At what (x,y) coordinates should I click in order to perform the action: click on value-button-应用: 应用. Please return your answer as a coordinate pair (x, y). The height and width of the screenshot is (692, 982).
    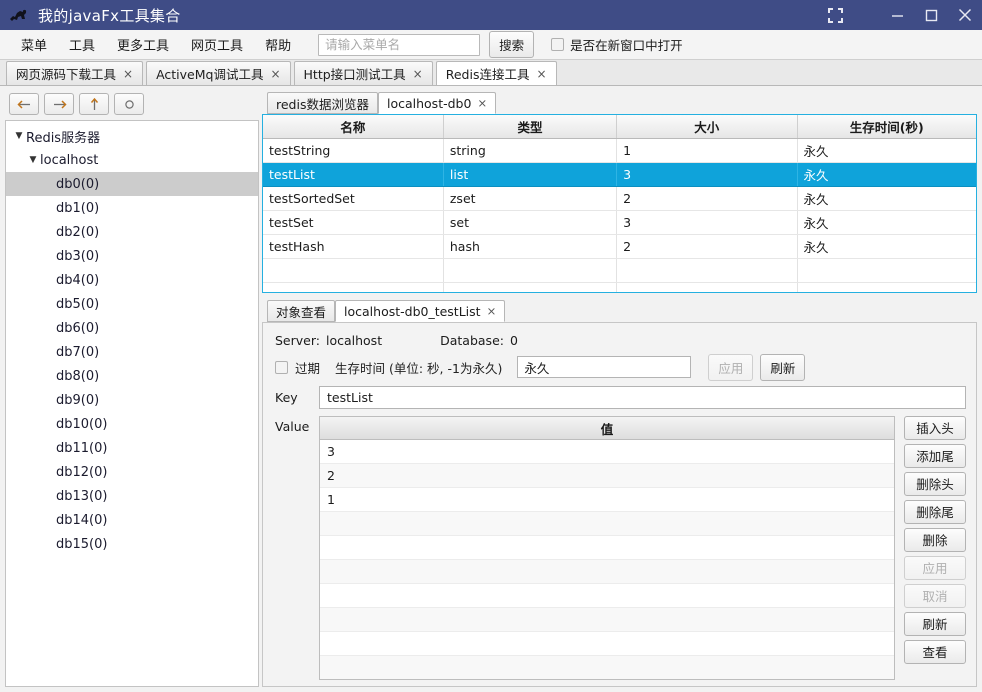
    Looking at the image, I should click on (935, 567).